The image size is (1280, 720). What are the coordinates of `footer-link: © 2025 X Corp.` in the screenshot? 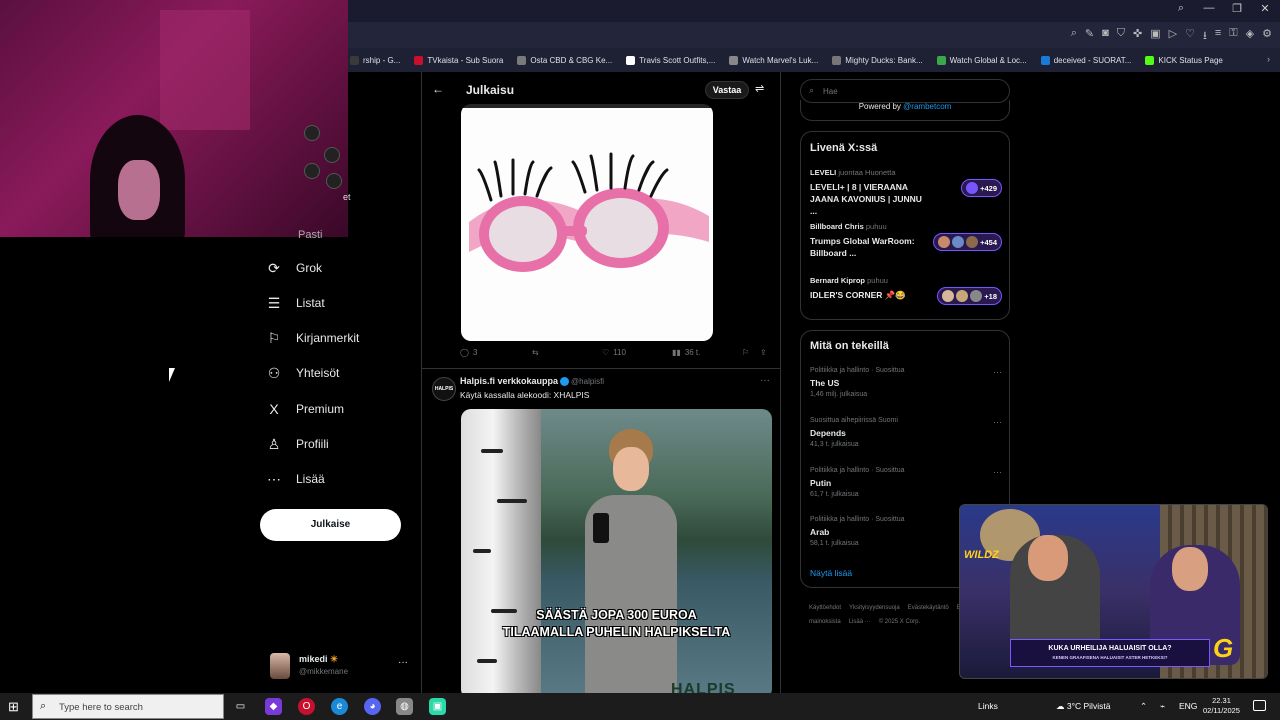 It's located at (899, 622).